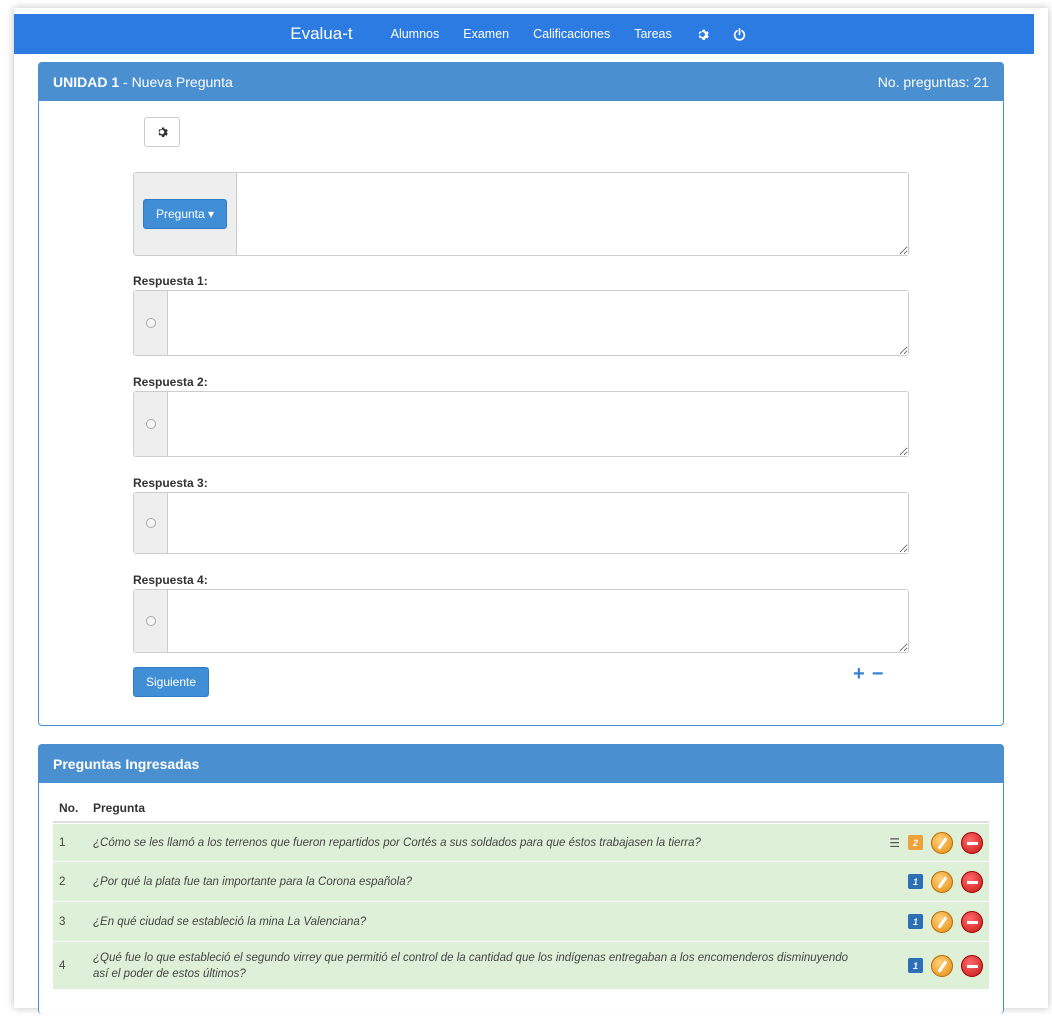 The width and height of the screenshot is (1052, 1016). What do you see at coordinates (521, 764) in the screenshot?
I see `entered-questions-heading: Preguntas Ingresadas` at bounding box center [521, 764].